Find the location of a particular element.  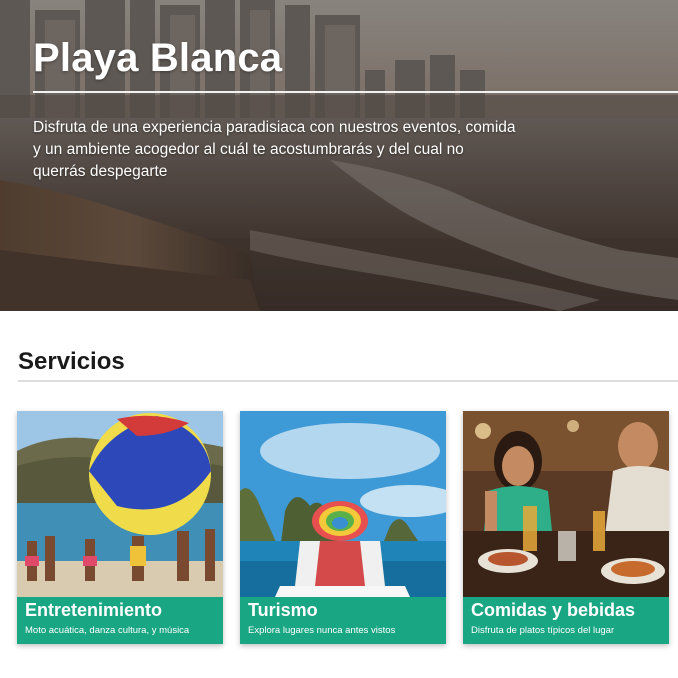

tourism-image is located at coordinates (343, 504).